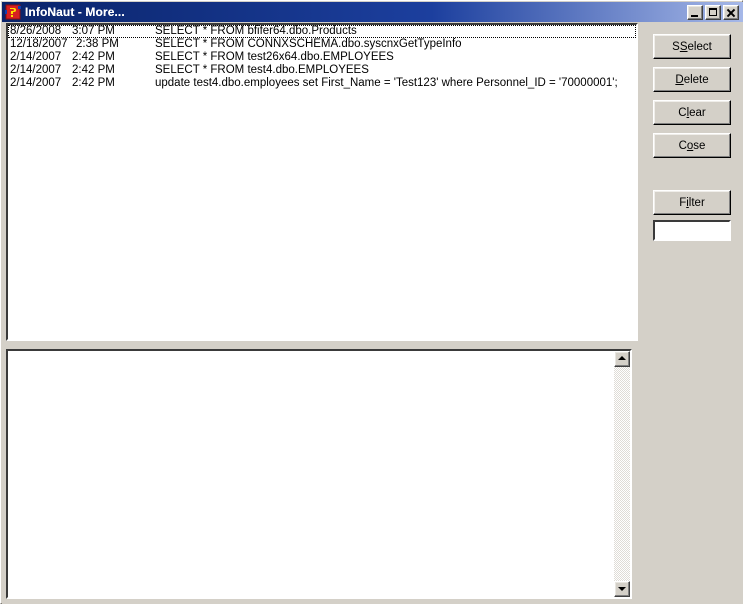  I want to click on delete-button-post: elete, so click(696, 79).